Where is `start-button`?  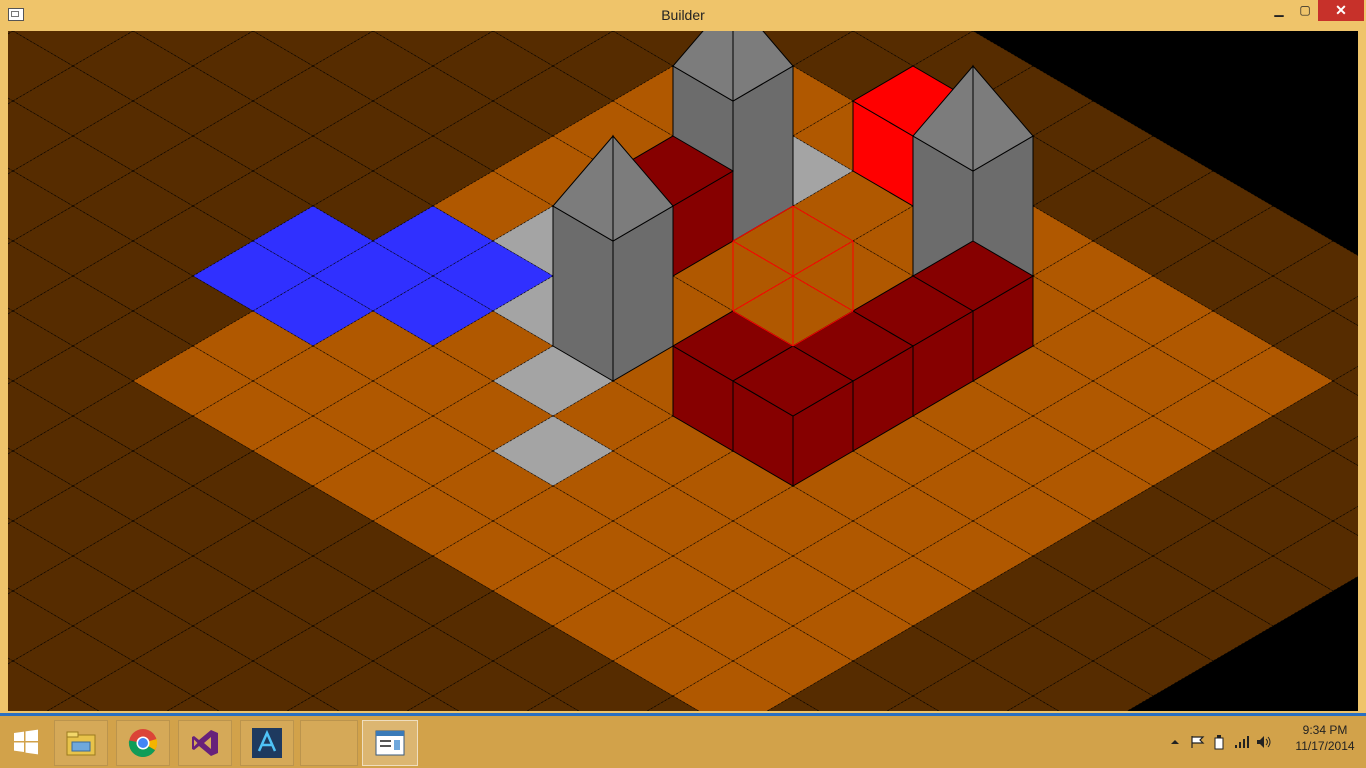
start-button is located at coordinates (26, 742).